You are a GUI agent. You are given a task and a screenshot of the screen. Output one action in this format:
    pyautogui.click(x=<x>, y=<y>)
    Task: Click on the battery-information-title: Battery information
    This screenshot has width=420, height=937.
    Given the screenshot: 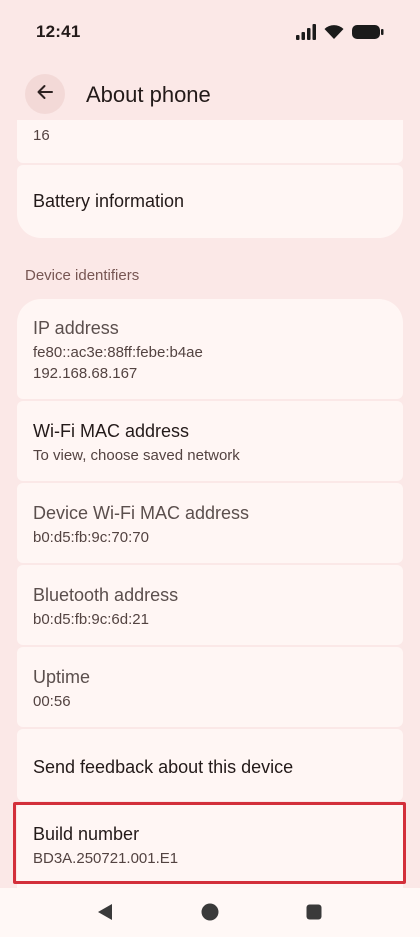 What is the action you would take?
    pyautogui.click(x=109, y=201)
    